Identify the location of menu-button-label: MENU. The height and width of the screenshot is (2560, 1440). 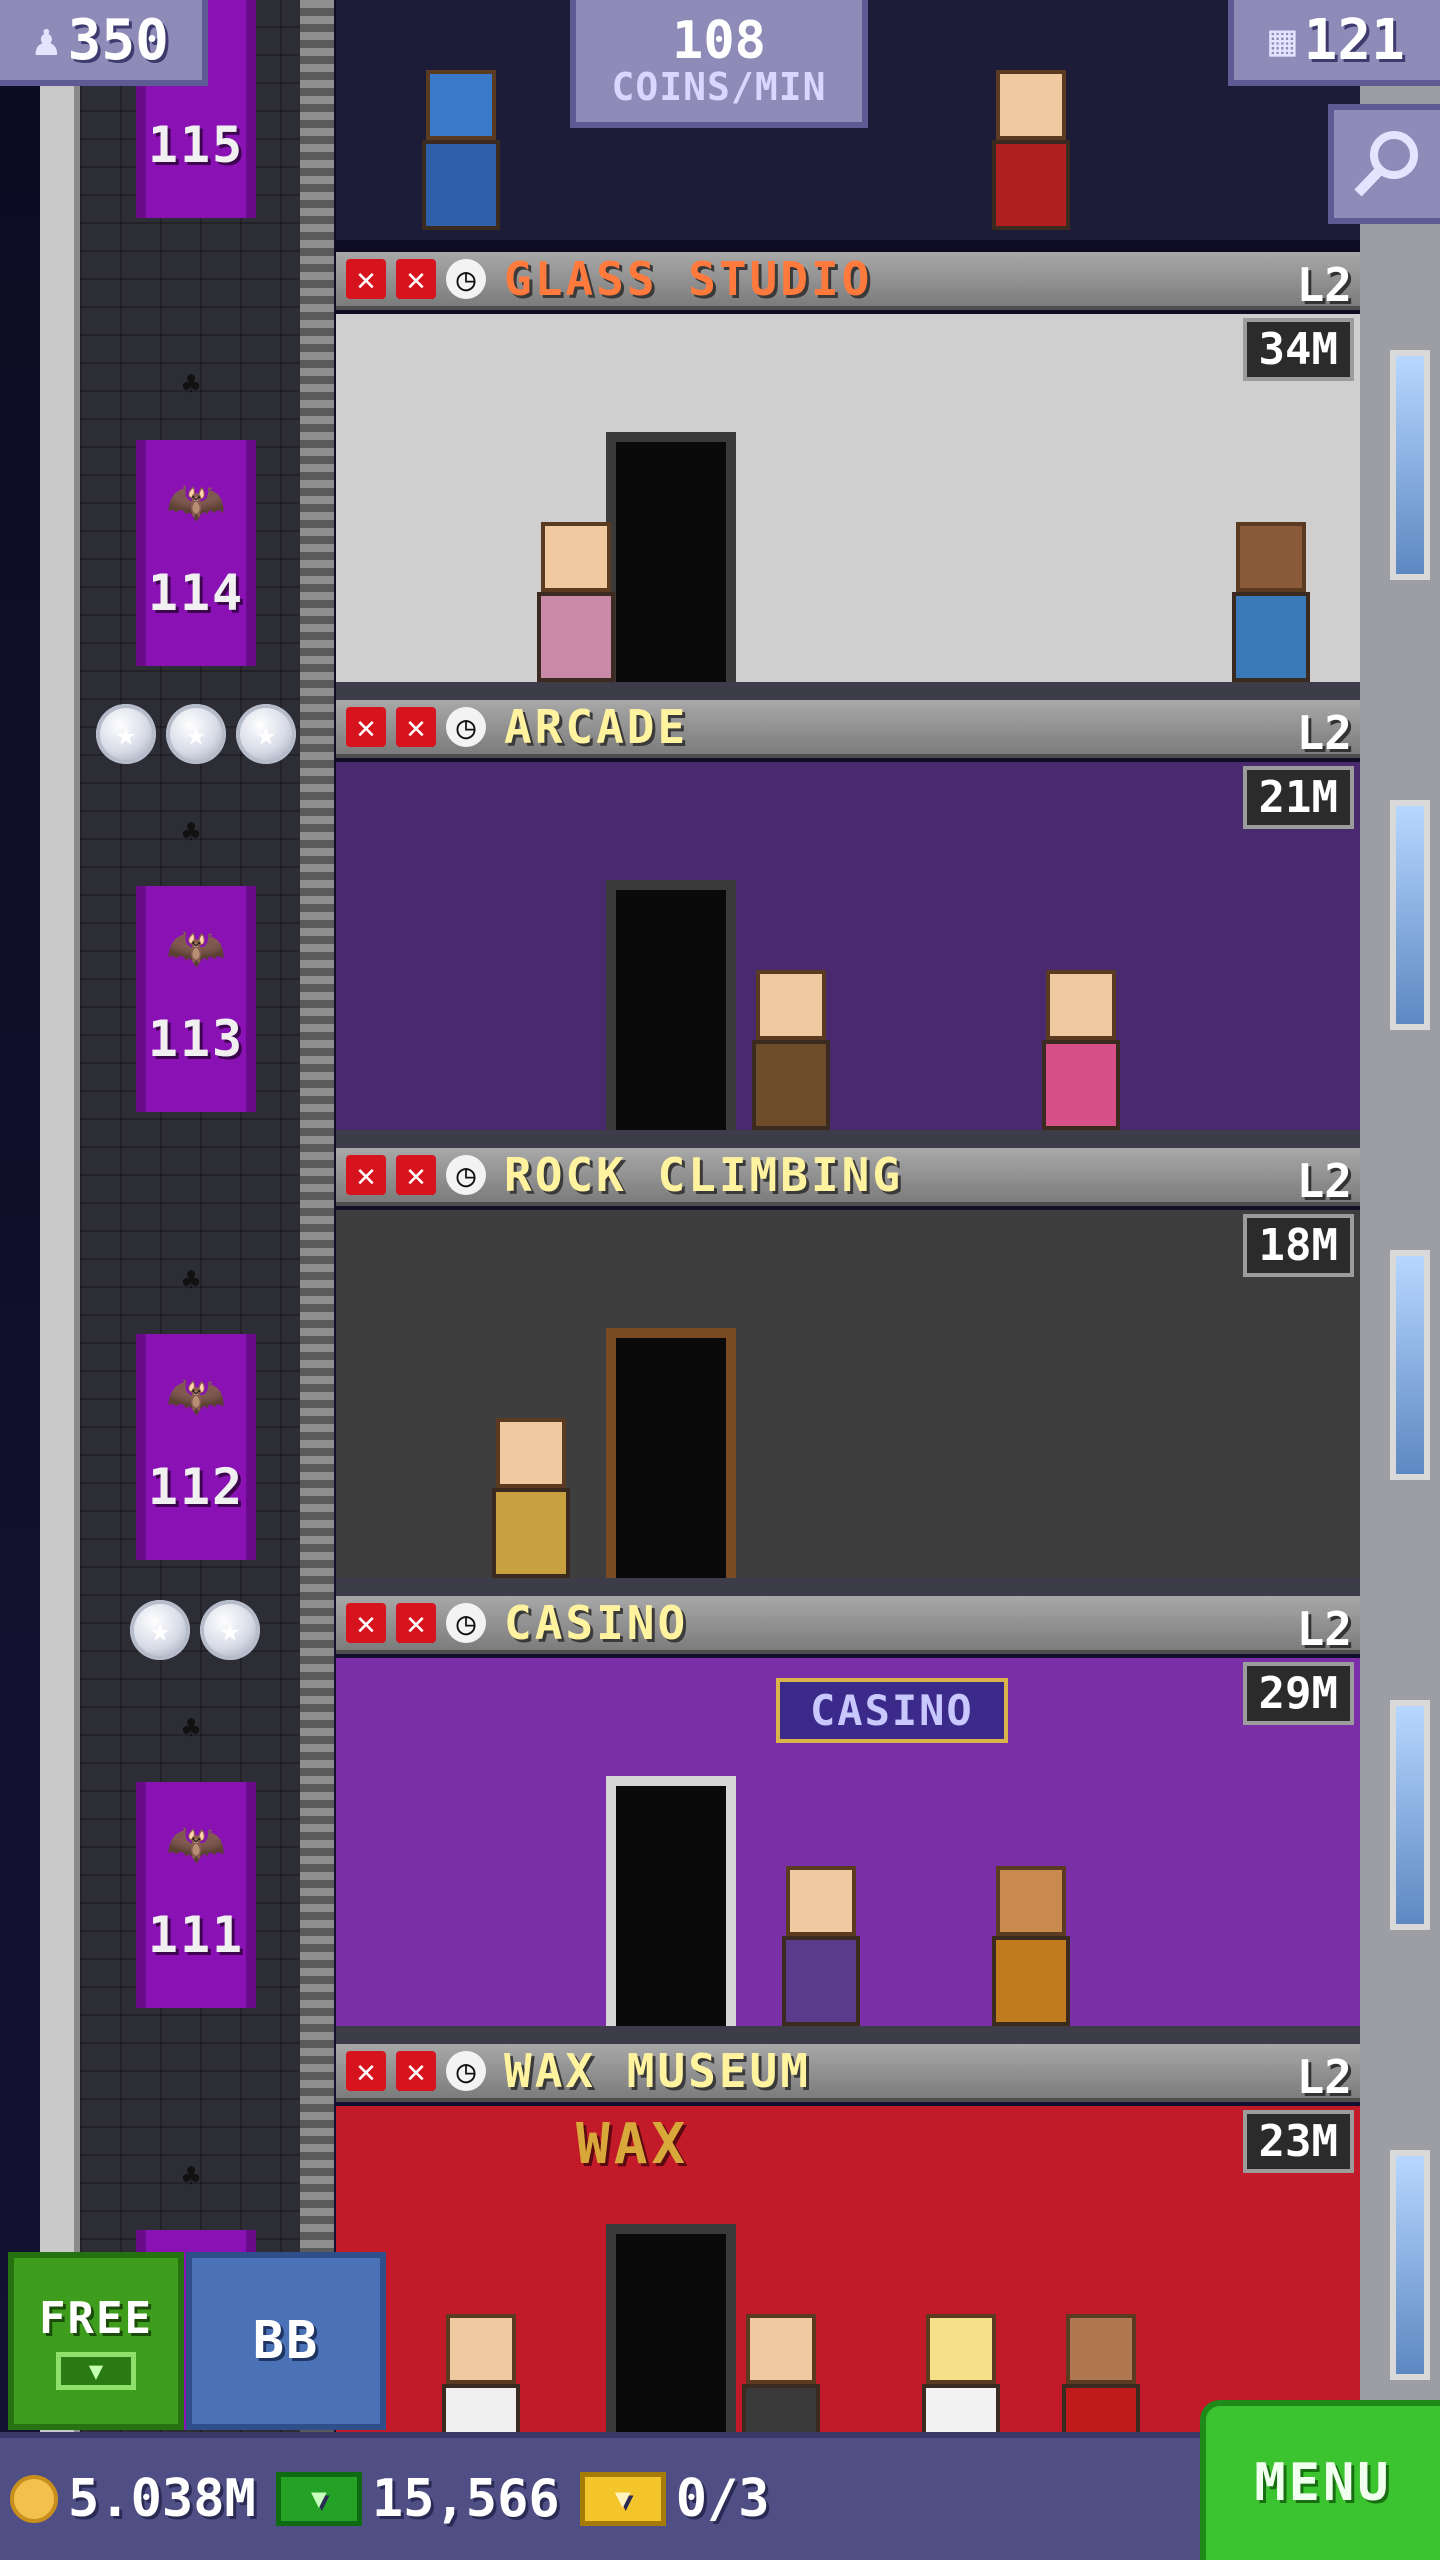
(1323, 2483).